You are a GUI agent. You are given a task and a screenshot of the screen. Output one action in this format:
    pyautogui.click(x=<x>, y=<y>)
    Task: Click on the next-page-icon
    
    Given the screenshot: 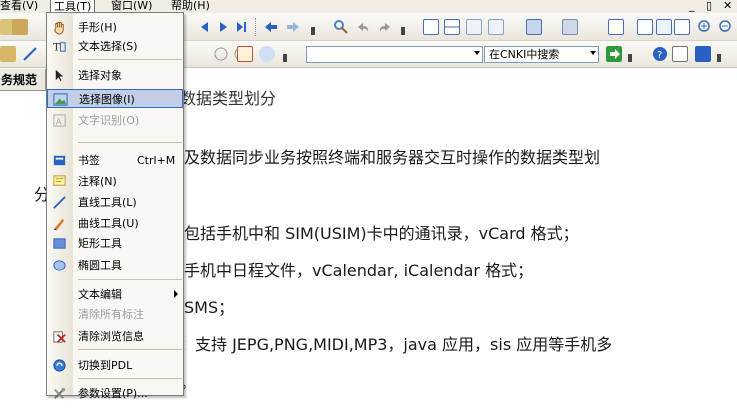 What is the action you would take?
    pyautogui.click(x=223, y=27)
    